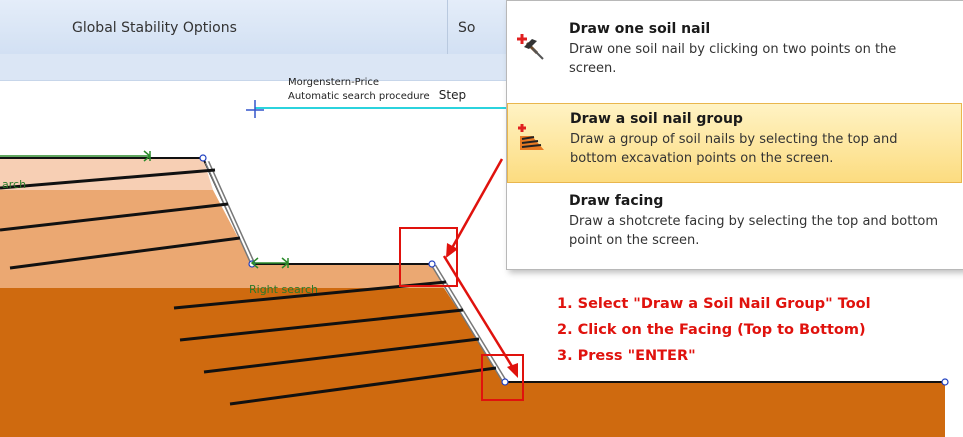  I want to click on menu-item-title: Draw one soil nail, so click(640, 29).